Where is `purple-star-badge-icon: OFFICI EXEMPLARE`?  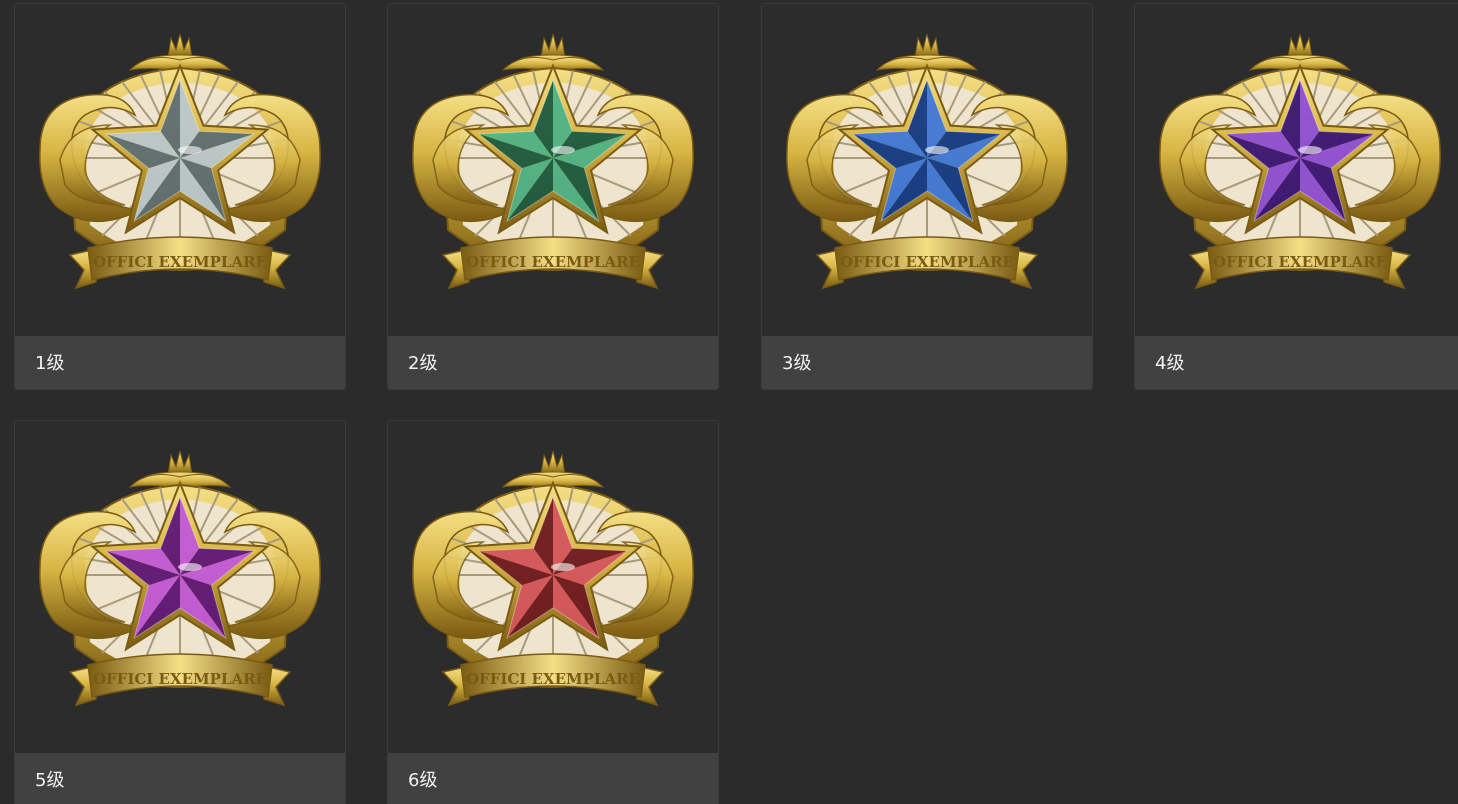 purple-star-badge-icon: OFFICI EXEMPLARE is located at coordinates (1300, 161).